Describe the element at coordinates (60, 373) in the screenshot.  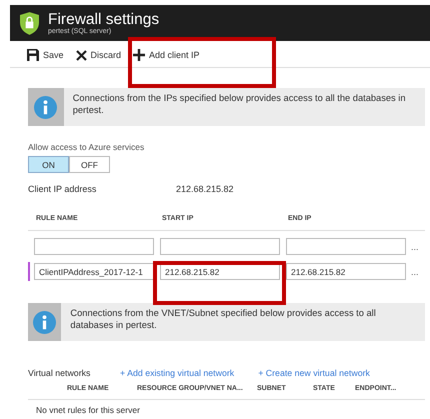
I see `section-label: Virtual networks` at that location.